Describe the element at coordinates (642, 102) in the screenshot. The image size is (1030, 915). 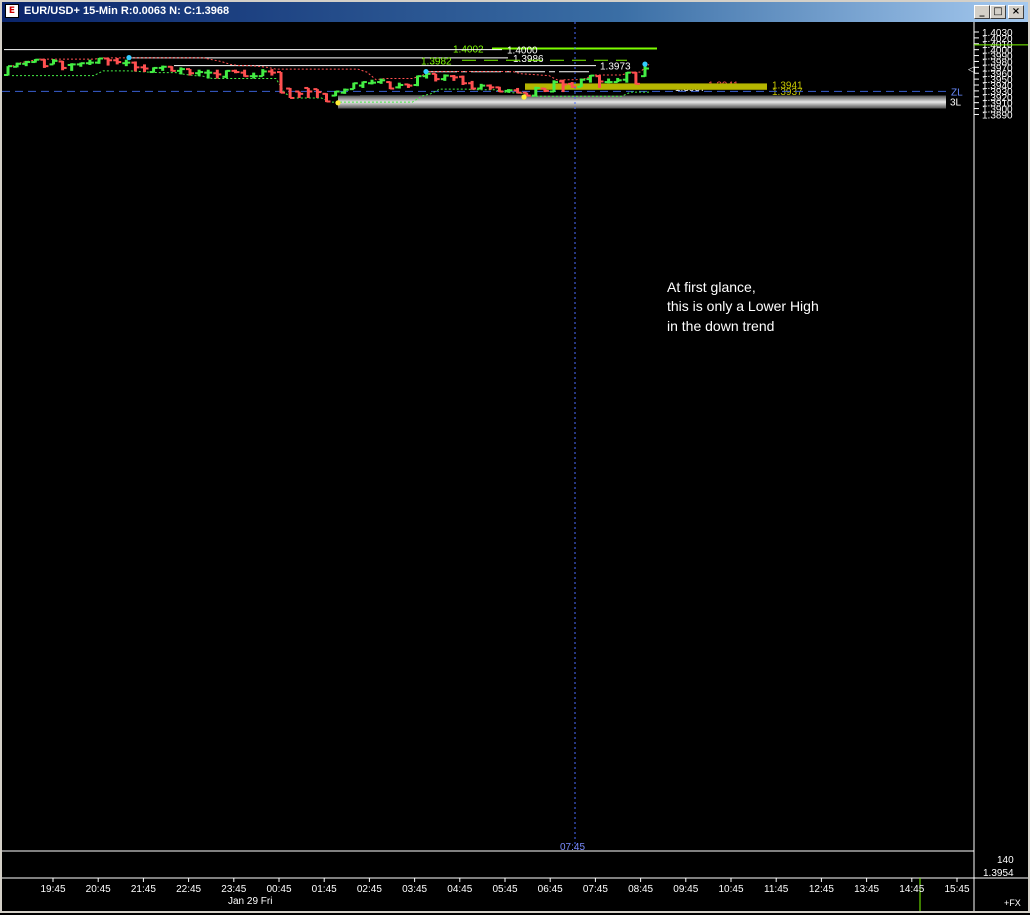
I see `support-3l-bar` at that location.